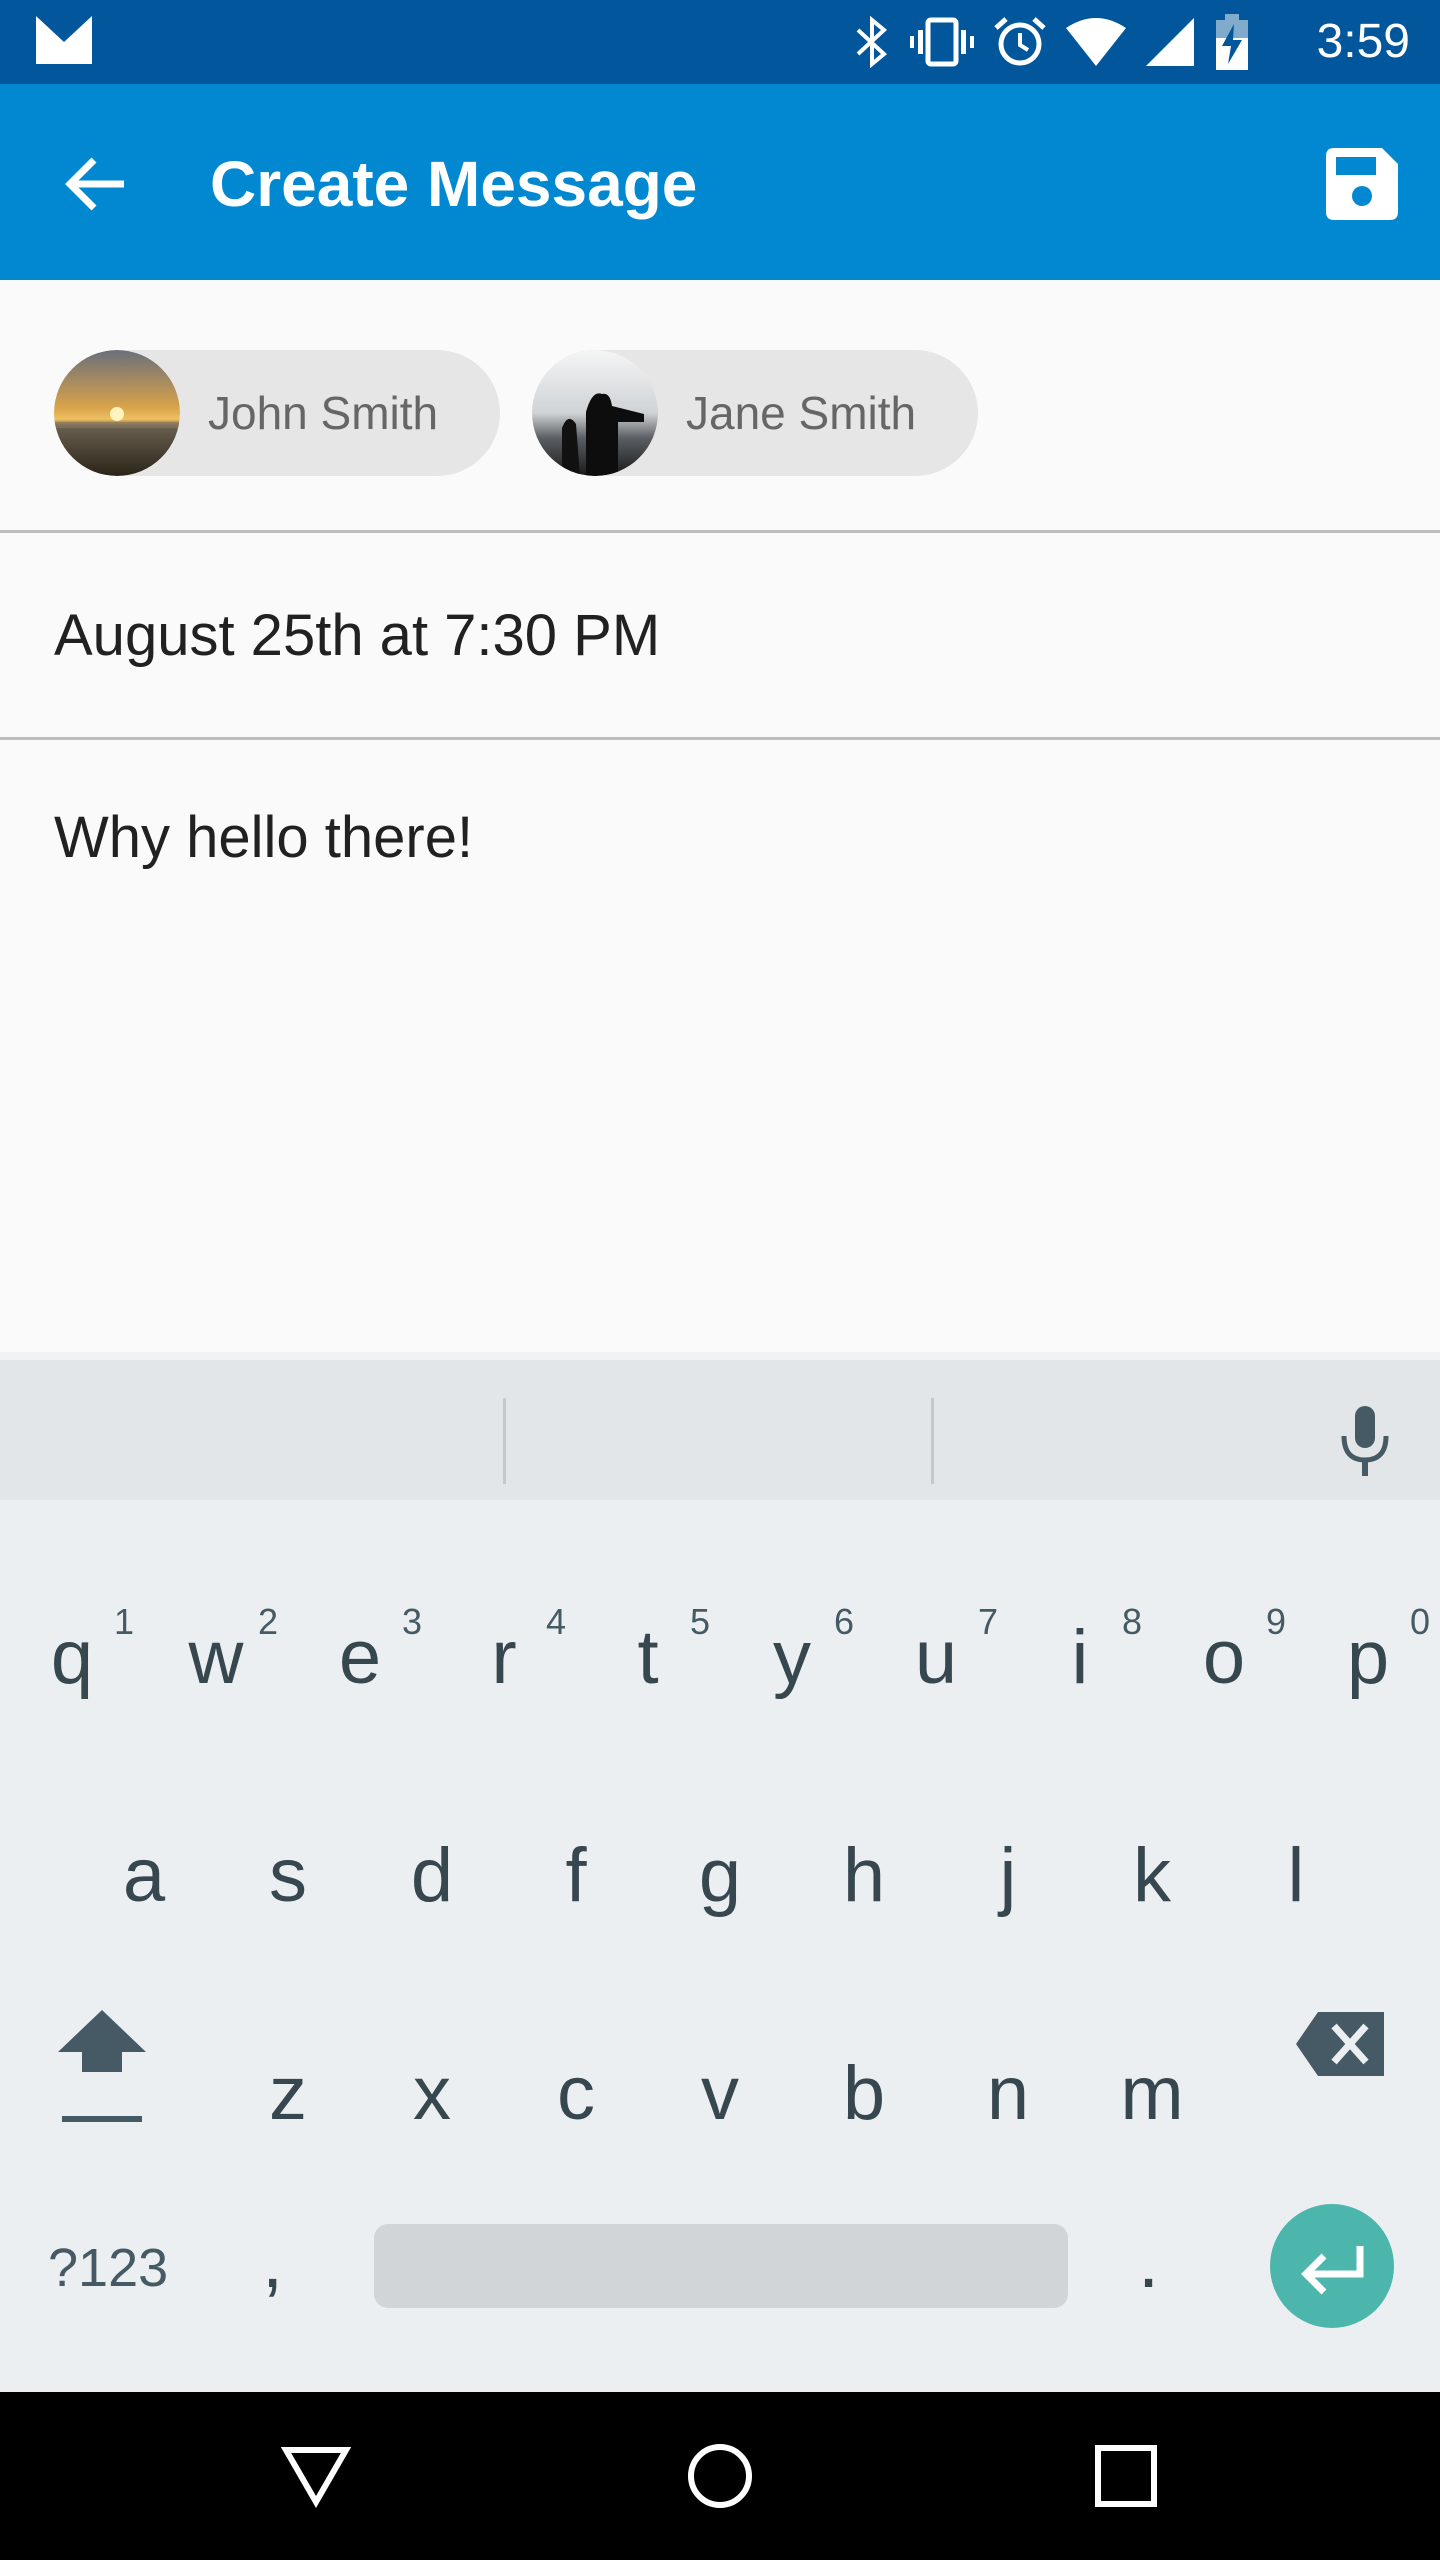  Describe the element at coordinates (102, 2066) in the screenshot. I see `shift-icon` at that location.